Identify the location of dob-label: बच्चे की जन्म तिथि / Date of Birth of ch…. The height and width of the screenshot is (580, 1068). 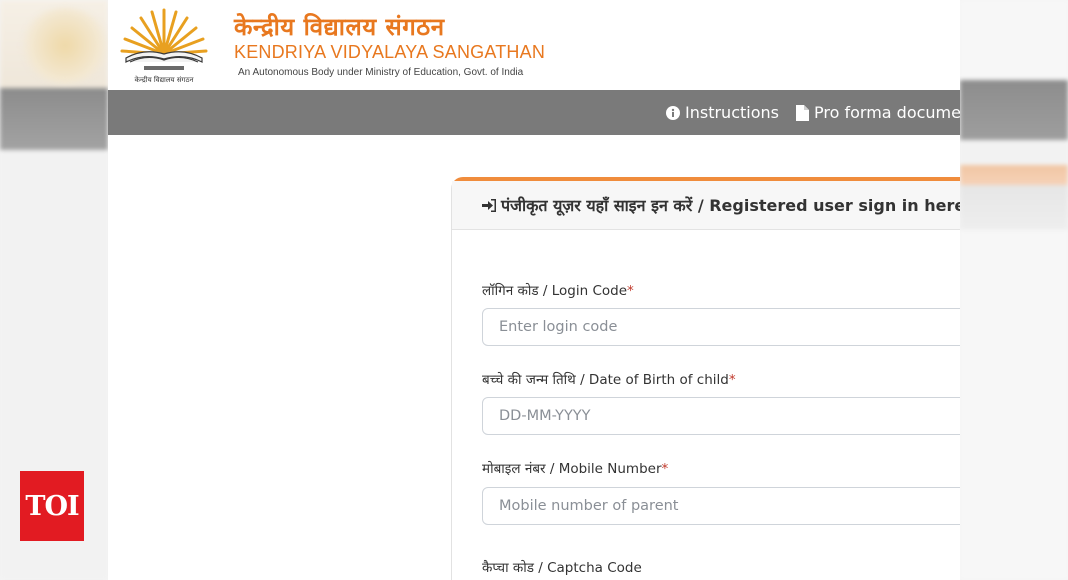
(609, 379).